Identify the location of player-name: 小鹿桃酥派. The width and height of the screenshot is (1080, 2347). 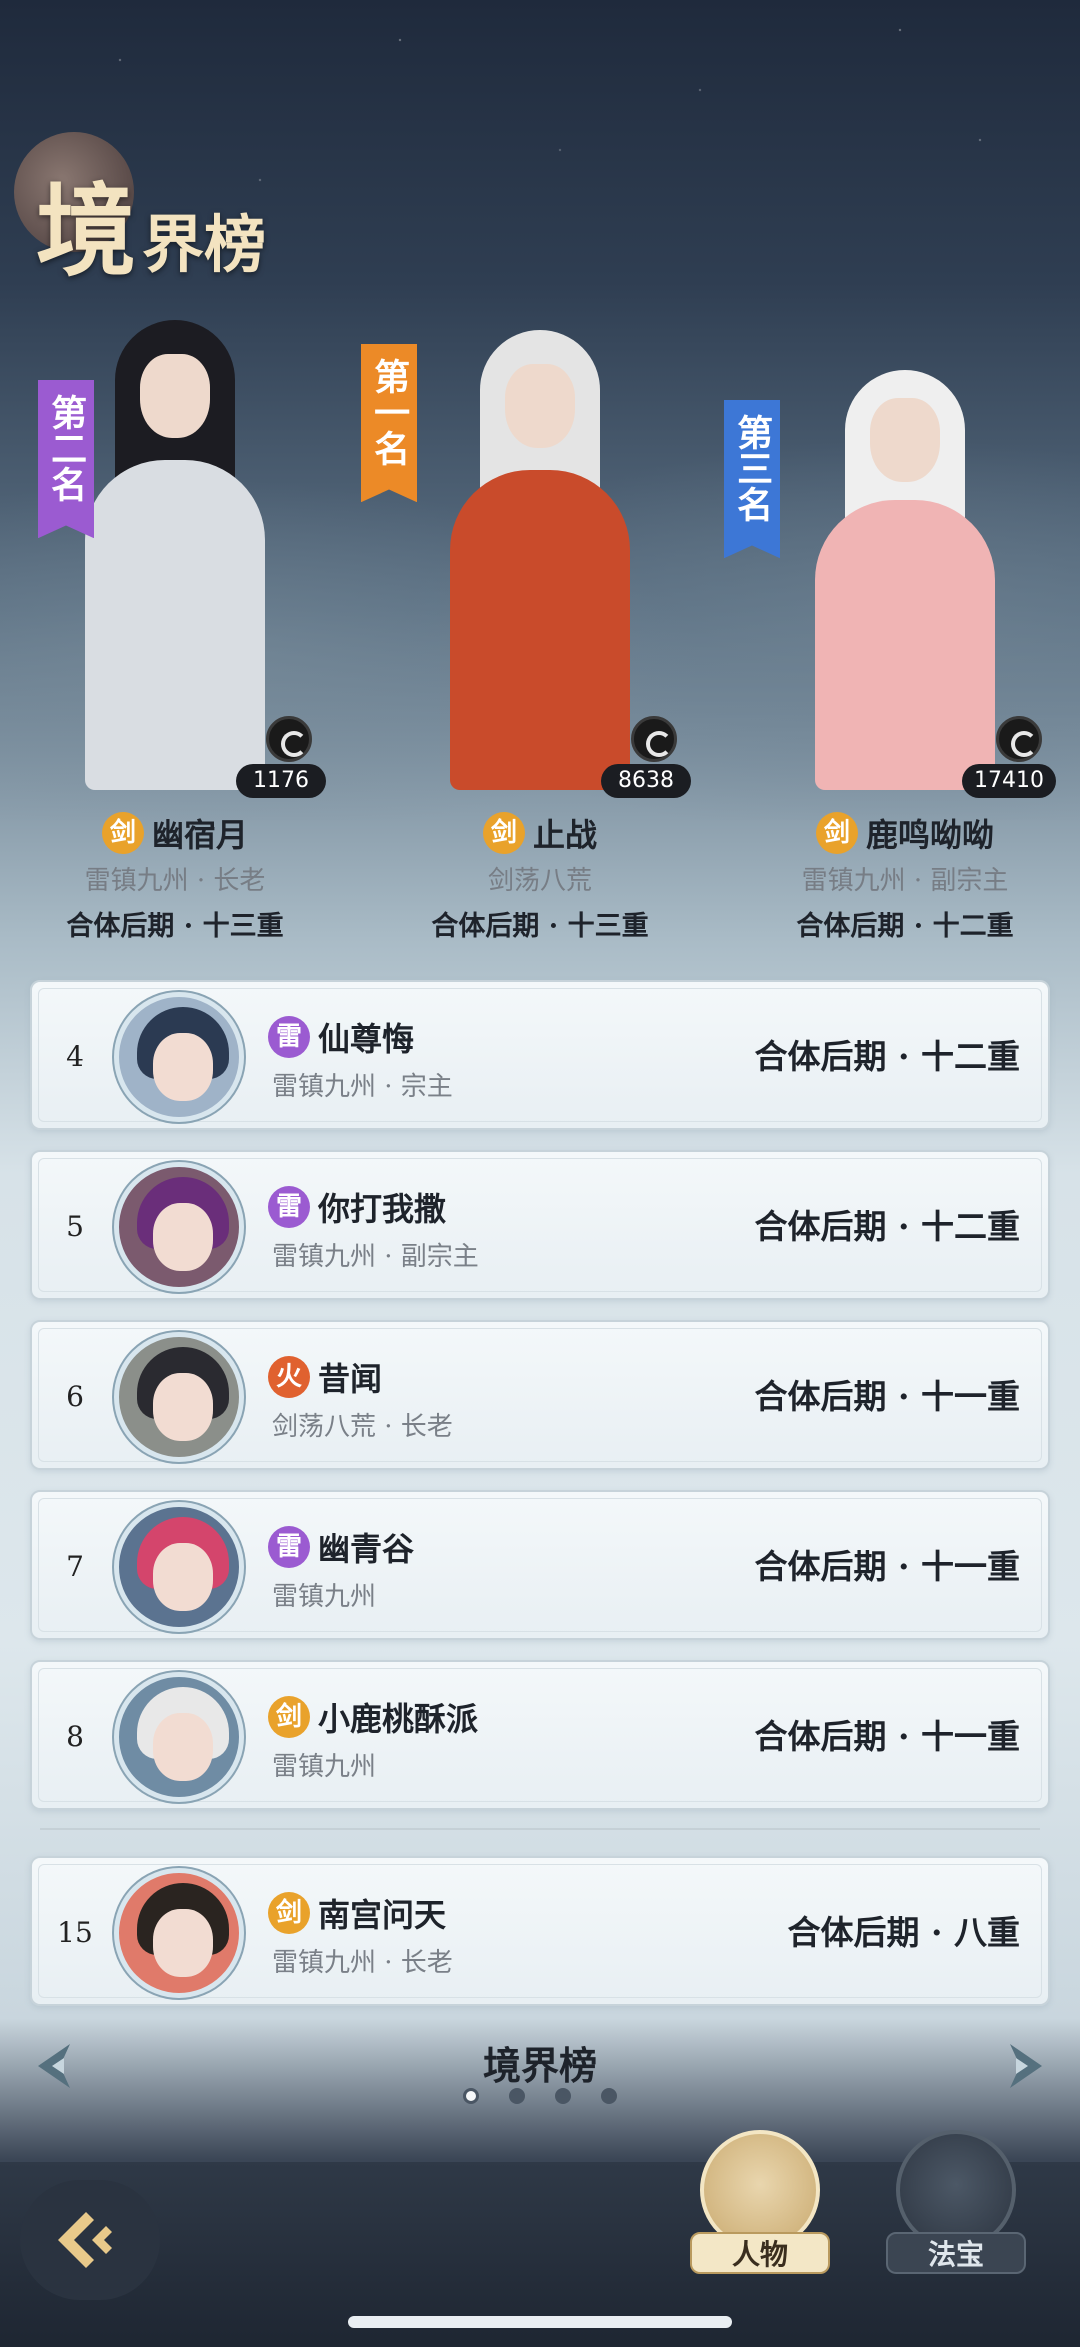
(398, 1719).